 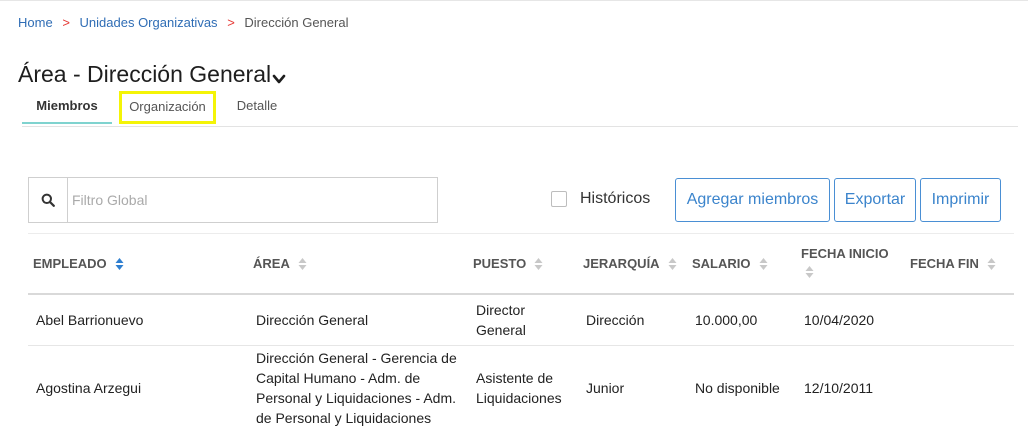 What do you see at coordinates (621, 263) in the screenshot?
I see `column-header-label: JERARQUÍA` at bounding box center [621, 263].